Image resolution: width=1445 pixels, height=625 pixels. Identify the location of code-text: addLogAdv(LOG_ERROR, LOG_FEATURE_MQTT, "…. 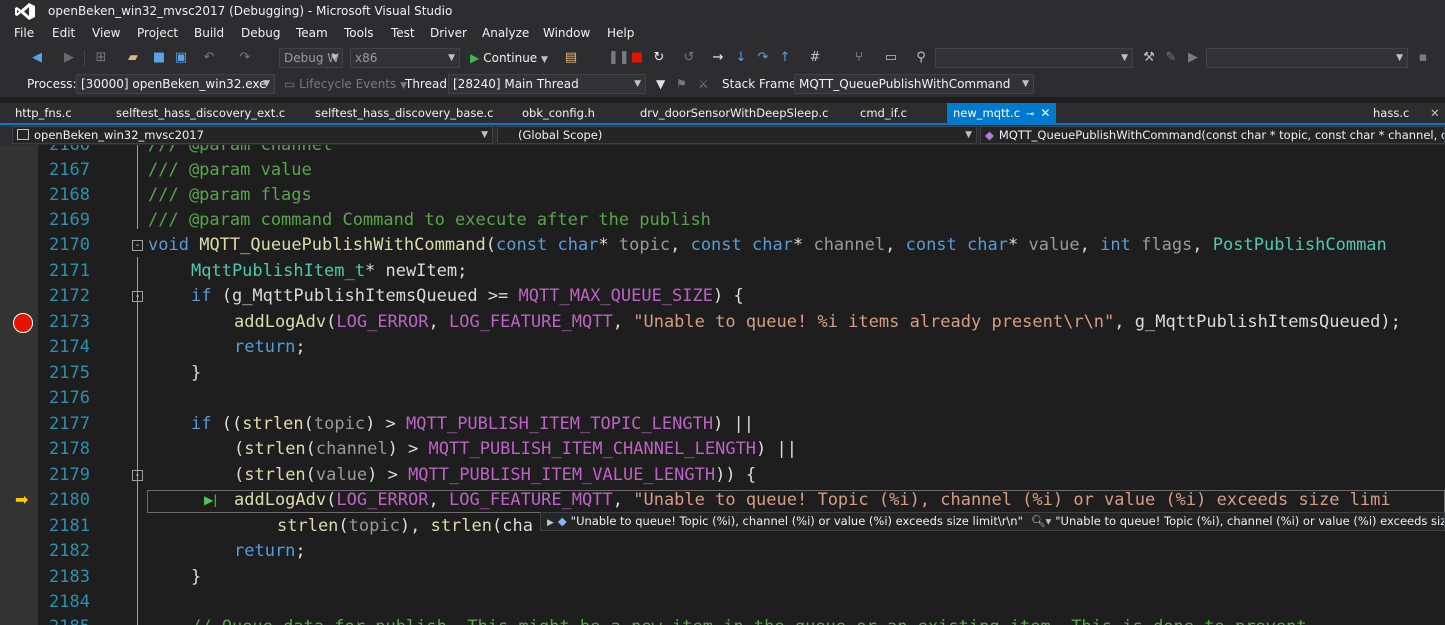
(817, 322).